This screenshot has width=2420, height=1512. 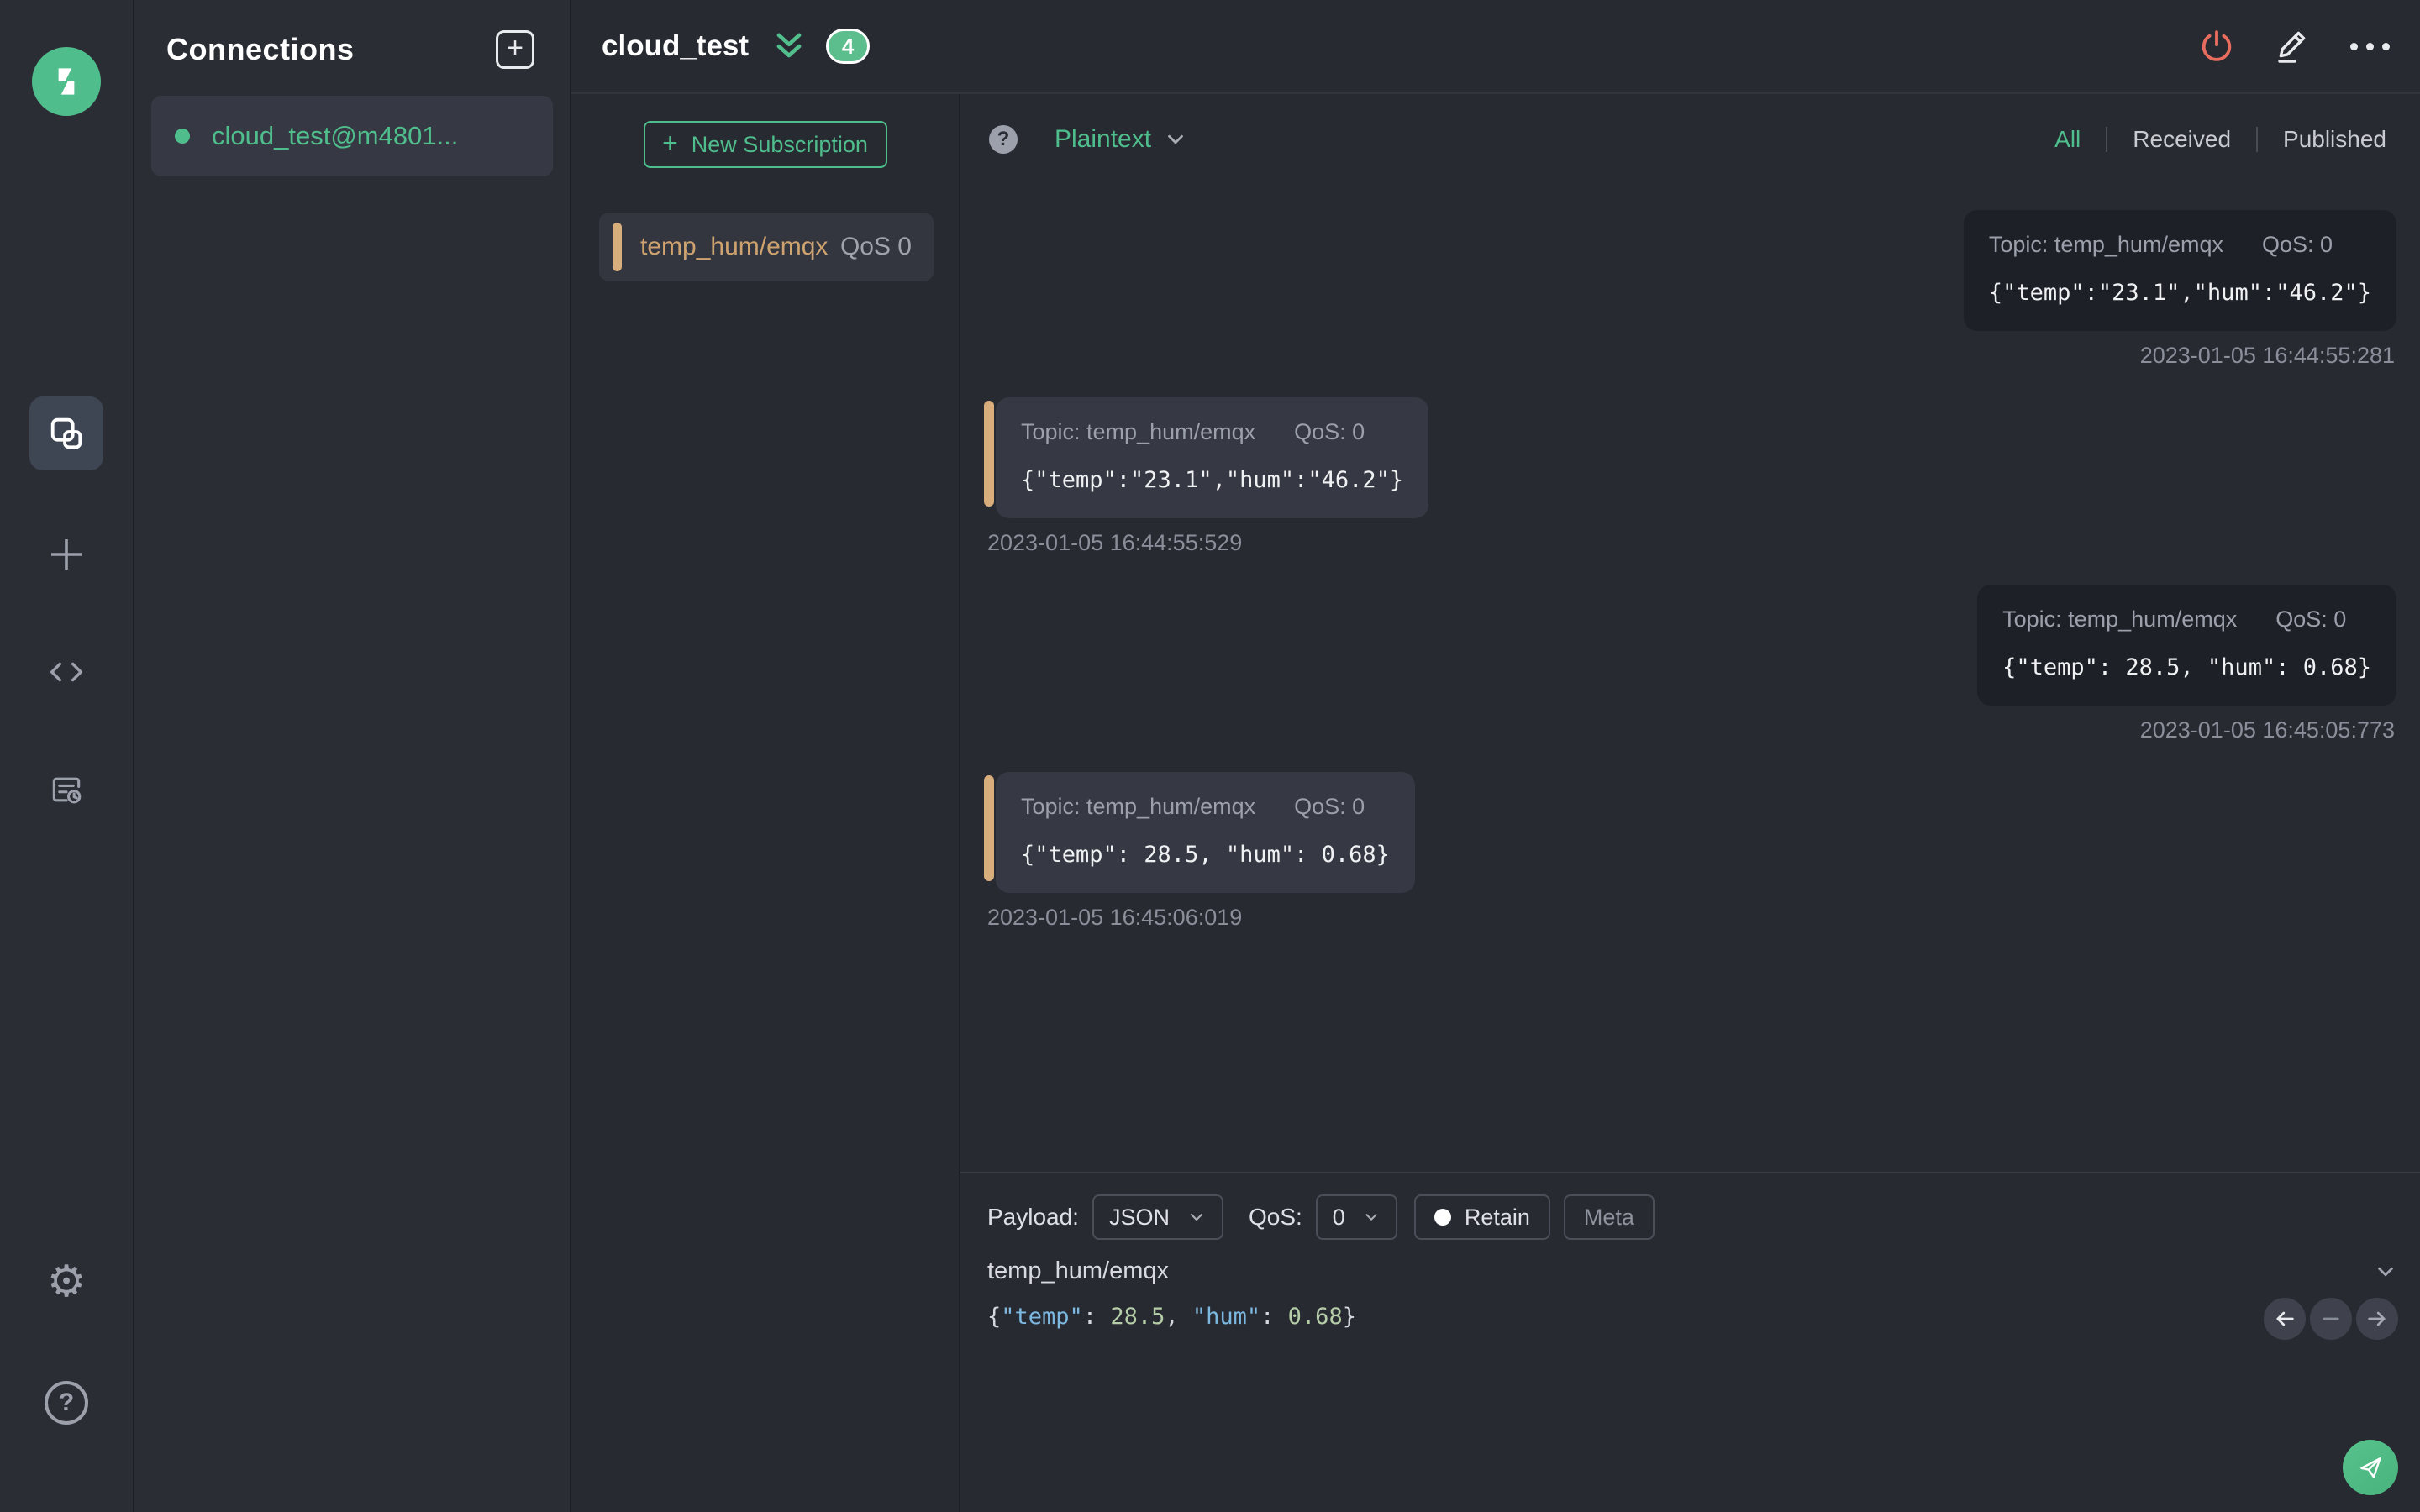 What do you see at coordinates (66, 81) in the screenshot?
I see `mqttx-logo-icon` at bounding box center [66, 81].